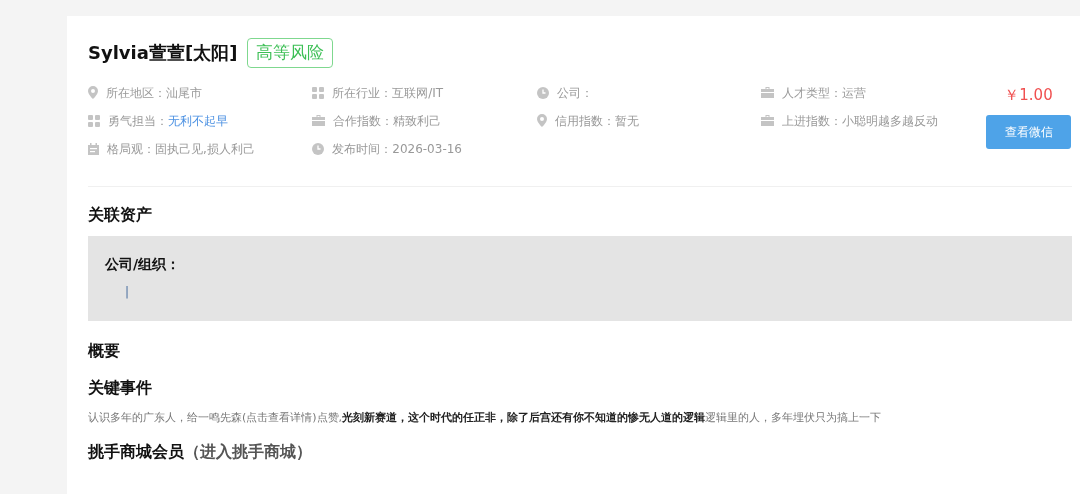 This screenshot has width=1080, height=494. I want to click on info-label: 所在行业：, so click(362, 93).